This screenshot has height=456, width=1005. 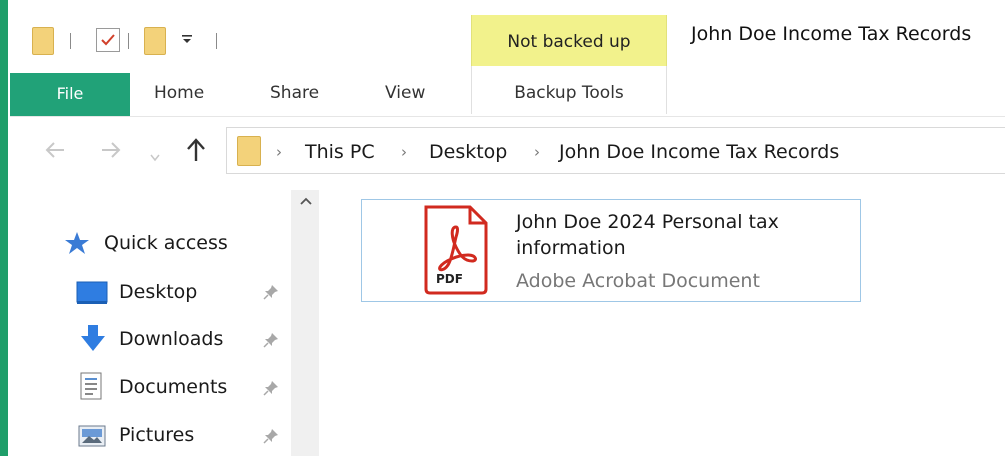 What do you see at coordinates (405, 93) in the screenshot?
I see `tab-view: View` at bounding box center [405, 93].